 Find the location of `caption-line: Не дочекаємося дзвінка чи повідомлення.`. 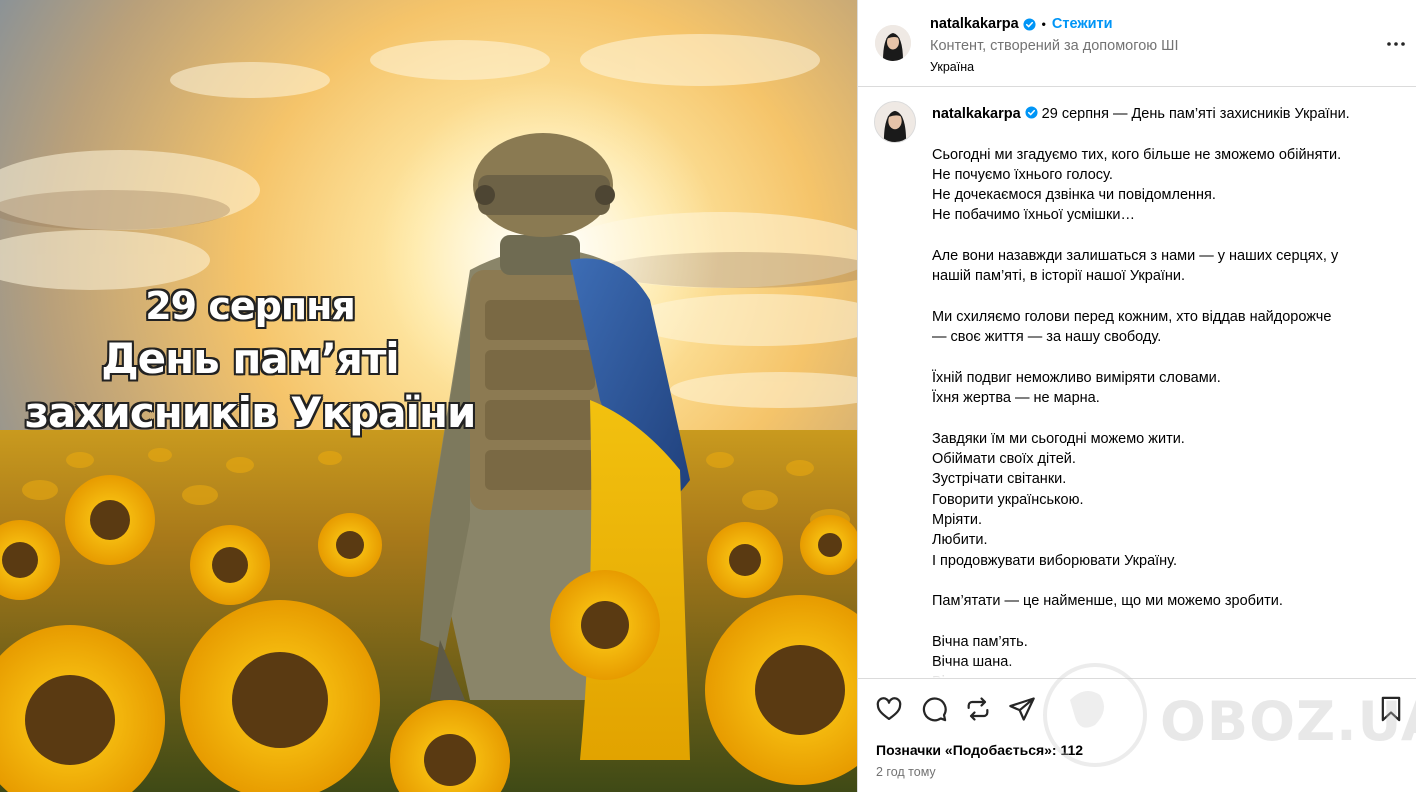

caption-line: Не дочекаємося дзвінка чи повідомлення. is located at coordinates (1074, 195).